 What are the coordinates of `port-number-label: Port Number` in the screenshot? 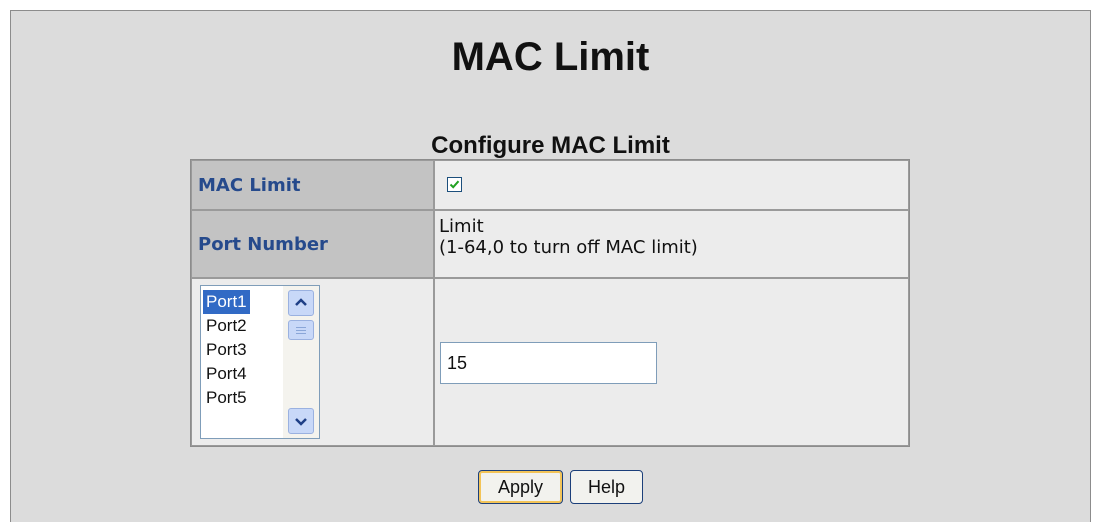 It's located at (263, 244).